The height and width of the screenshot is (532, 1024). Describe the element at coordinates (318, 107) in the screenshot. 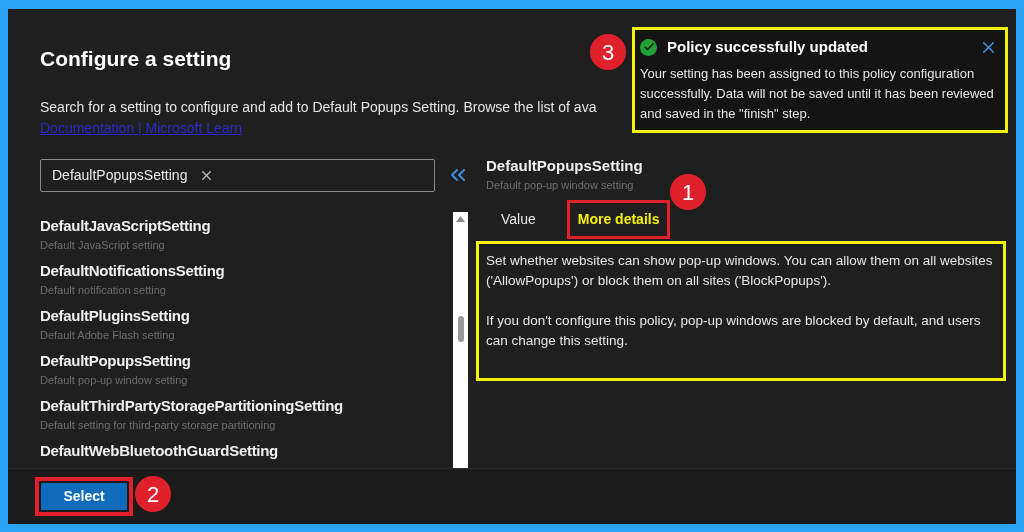

I see `dialog-description: Search for a setting to configure and add to Default Popups Setting. Browse the list of ava` at that location.